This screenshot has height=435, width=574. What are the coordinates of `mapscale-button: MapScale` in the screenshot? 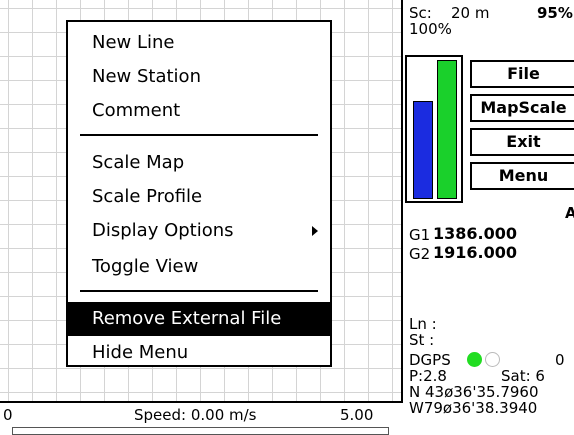 It's located at (522, 108).